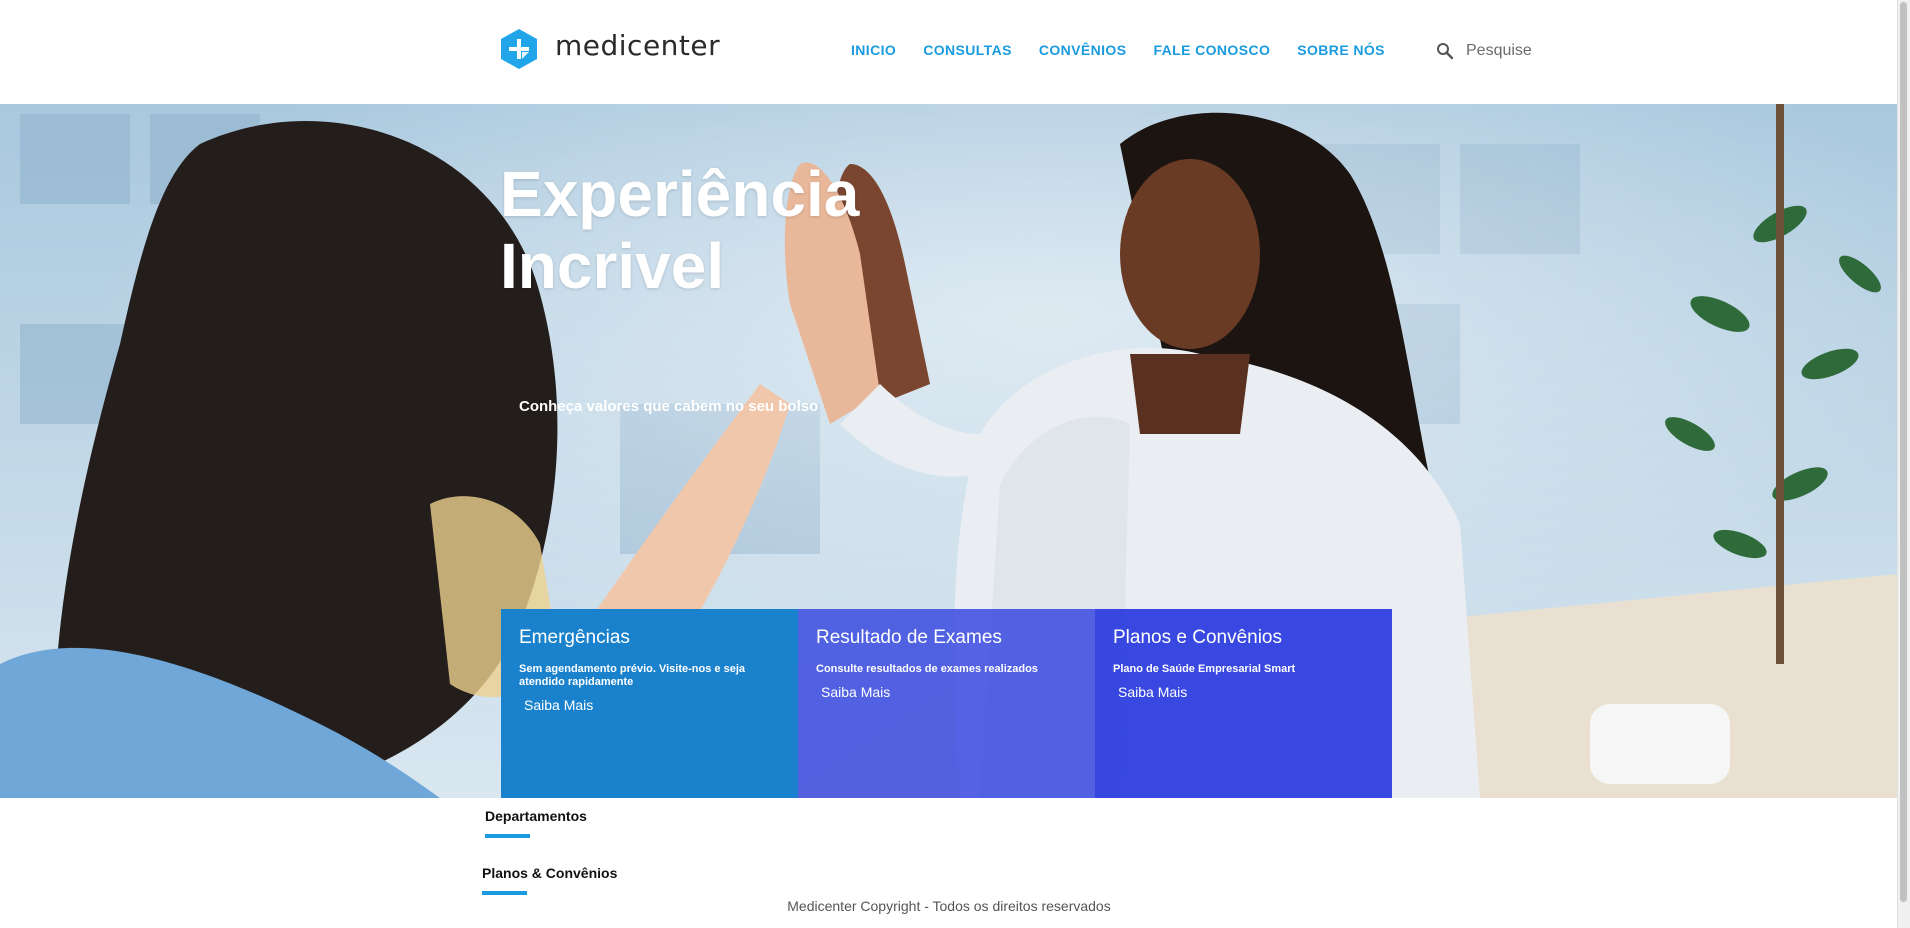 The height and width of the screenshot is (928, 1910). What do you see at coordinates (519, 49) in the screenshot?
I see `plus-hexagon-icon` at bounding box center [519, 49].